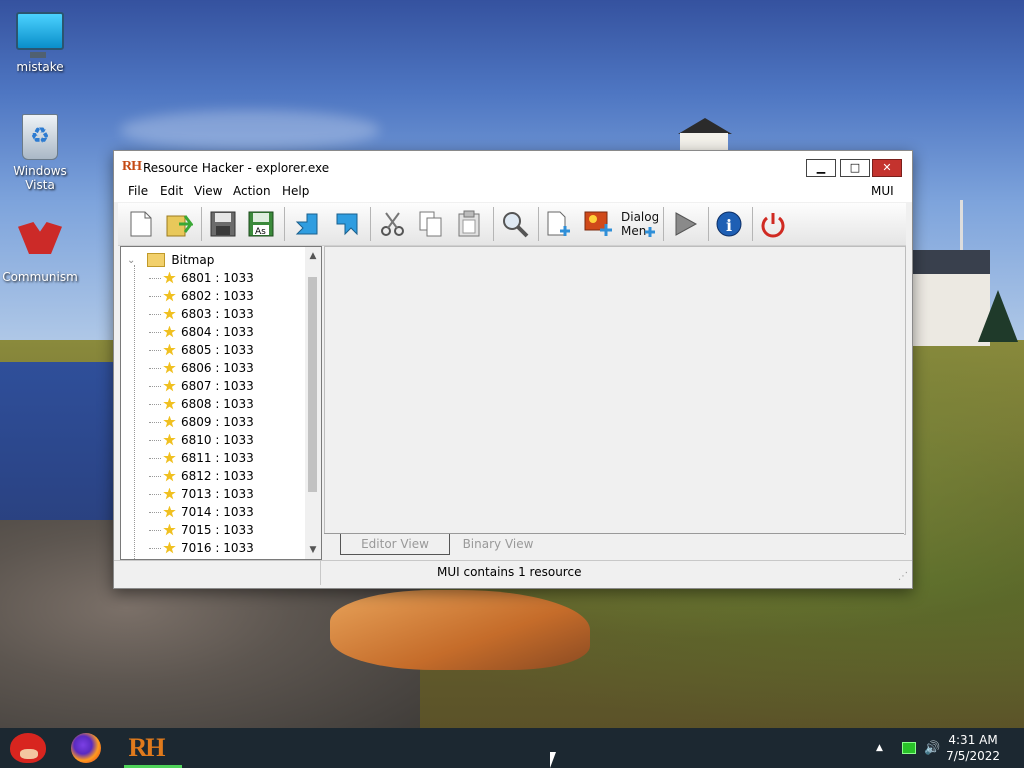  Describe the element at coordinates (201, 278) in the screenshot. I see `tree-item: 6801 : 1033` at that location.